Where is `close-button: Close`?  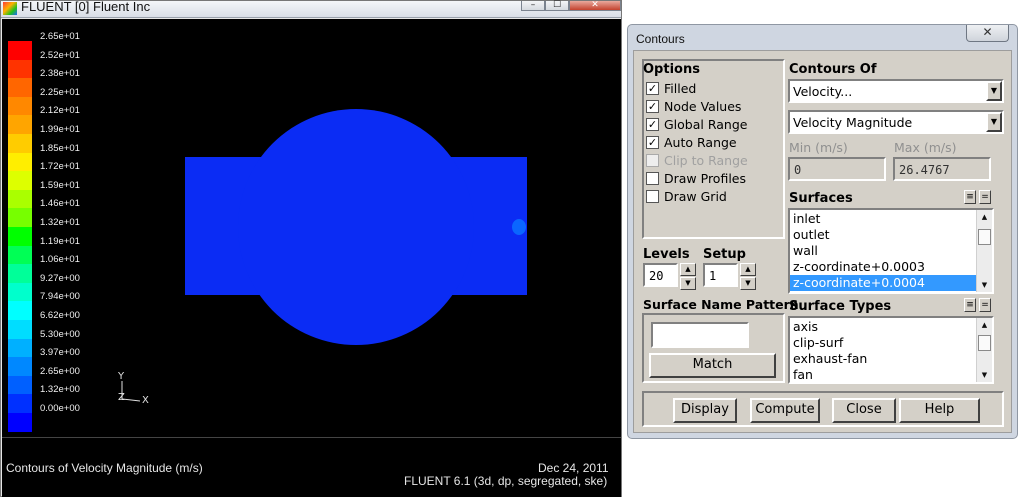
close-button: Close is located at coordinates (864, 410).